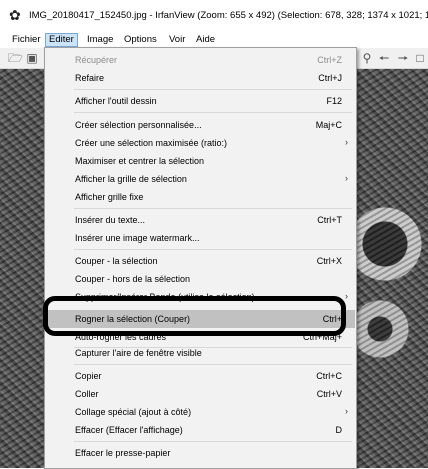  Describe the element at coordinates (15, 58) in the screenshot. I see `open-folder-icon: 🗁` at that location.